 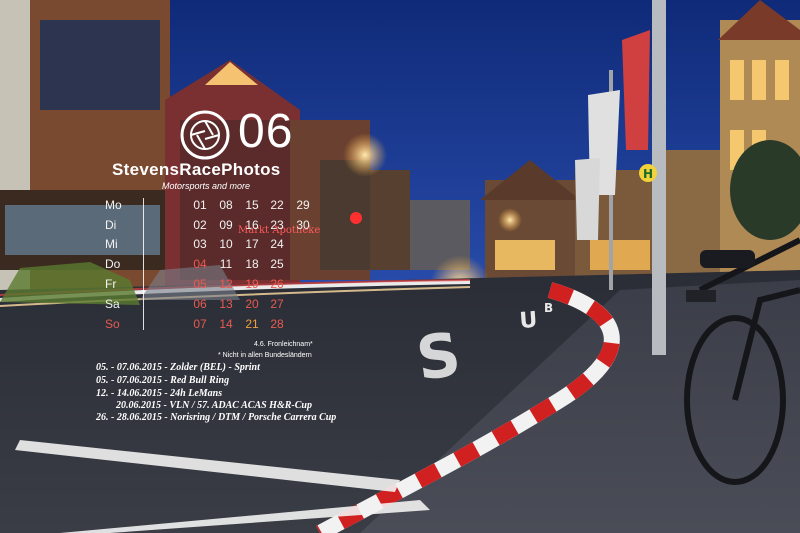 I want to click on calendar-date: 07, so click(x=200, y=324).